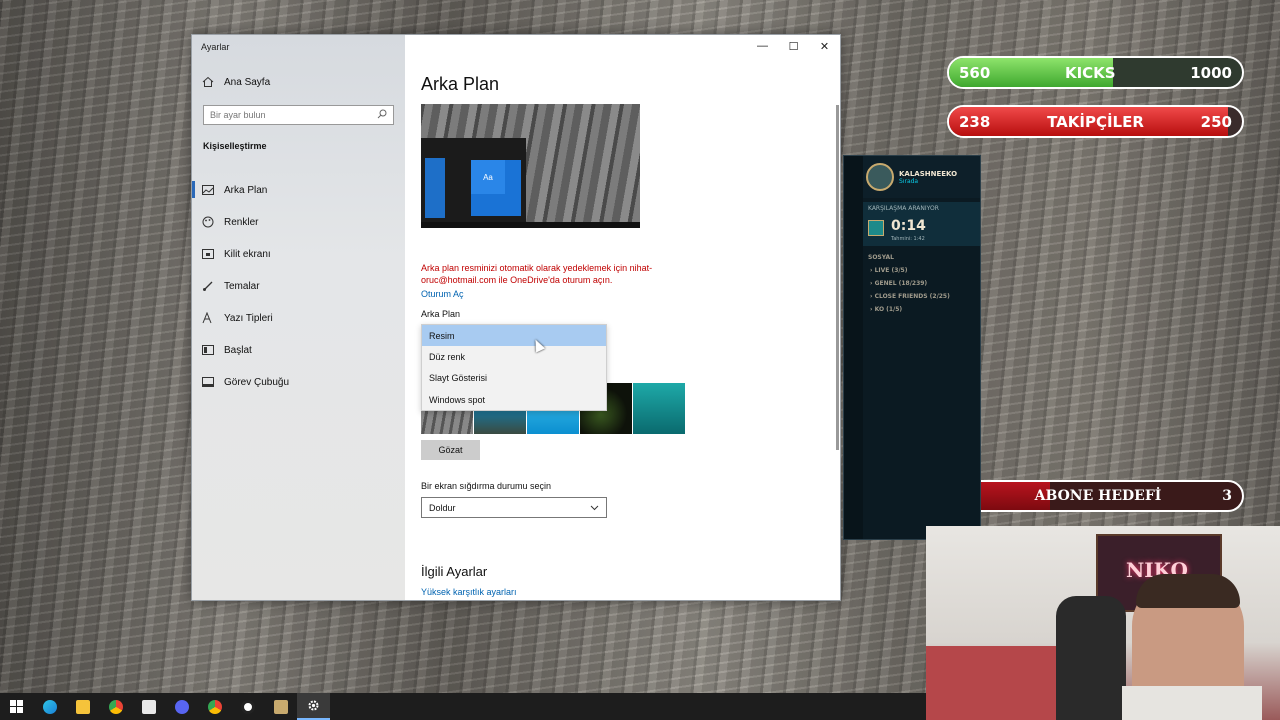 This screenshot has height=720, width=1280. What do you see at coordinates (975, 72) in the screenshot?
I see `kicks-current: 560` at bounding box center [975, 72].